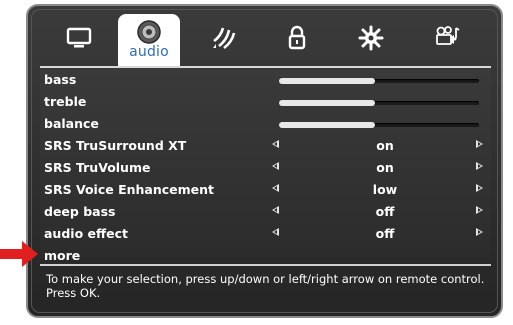  What do you see at coordinates (265, 81) in the screenshot?
I see `menu-row-bass: bass` at bounding box center [265, 81].